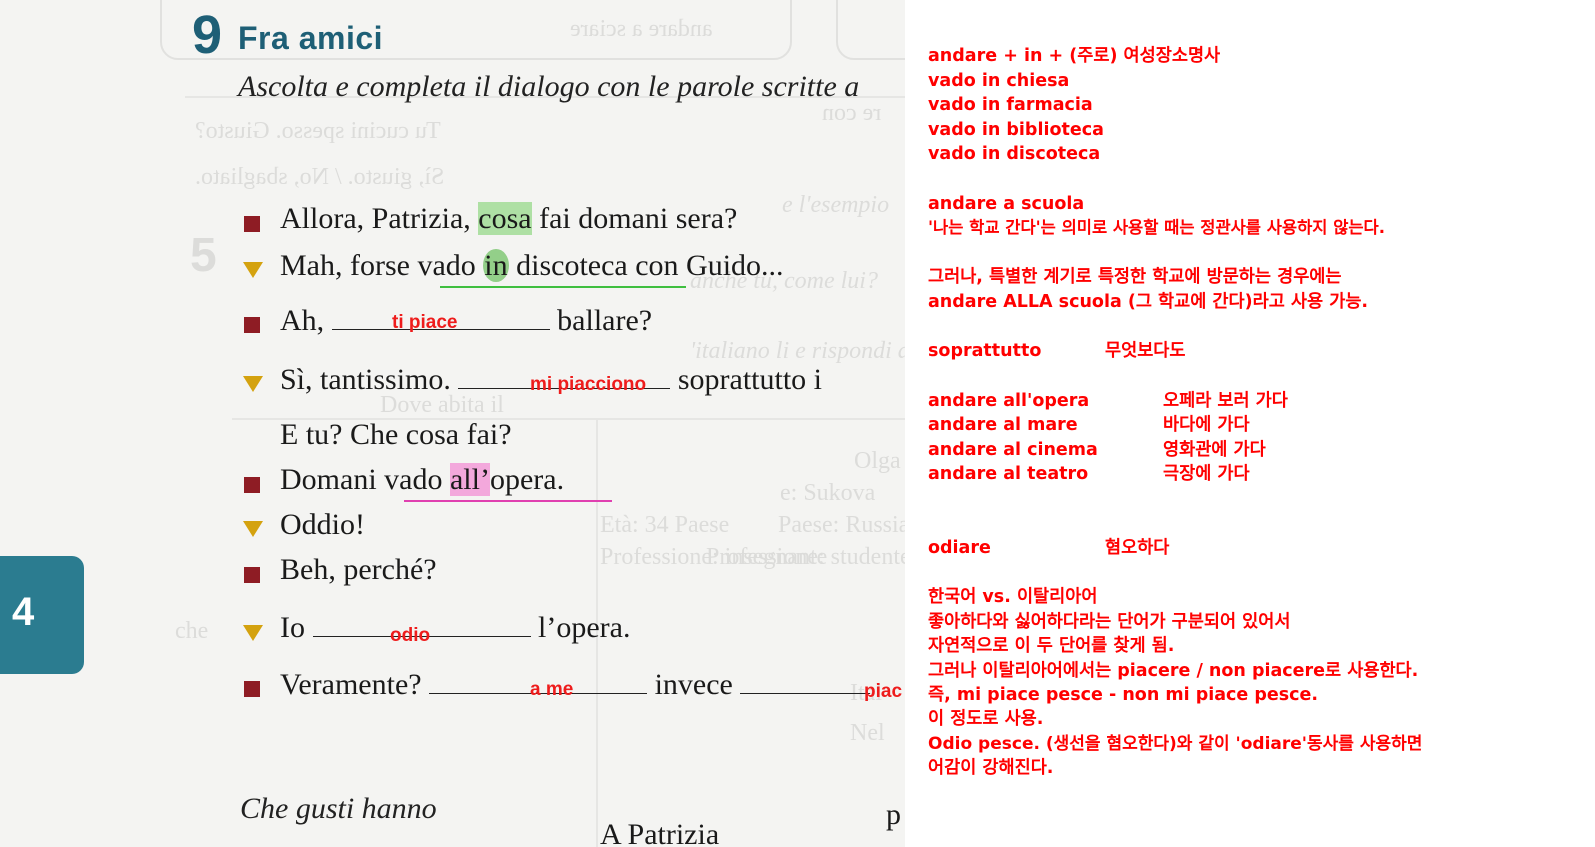 Image resolution: width=1595 pixels, height=847 pixels. What do you see at coordinates (883, 691) in the screenshot?
I see `answer-piac: piac` at bounding box center [883, 691].